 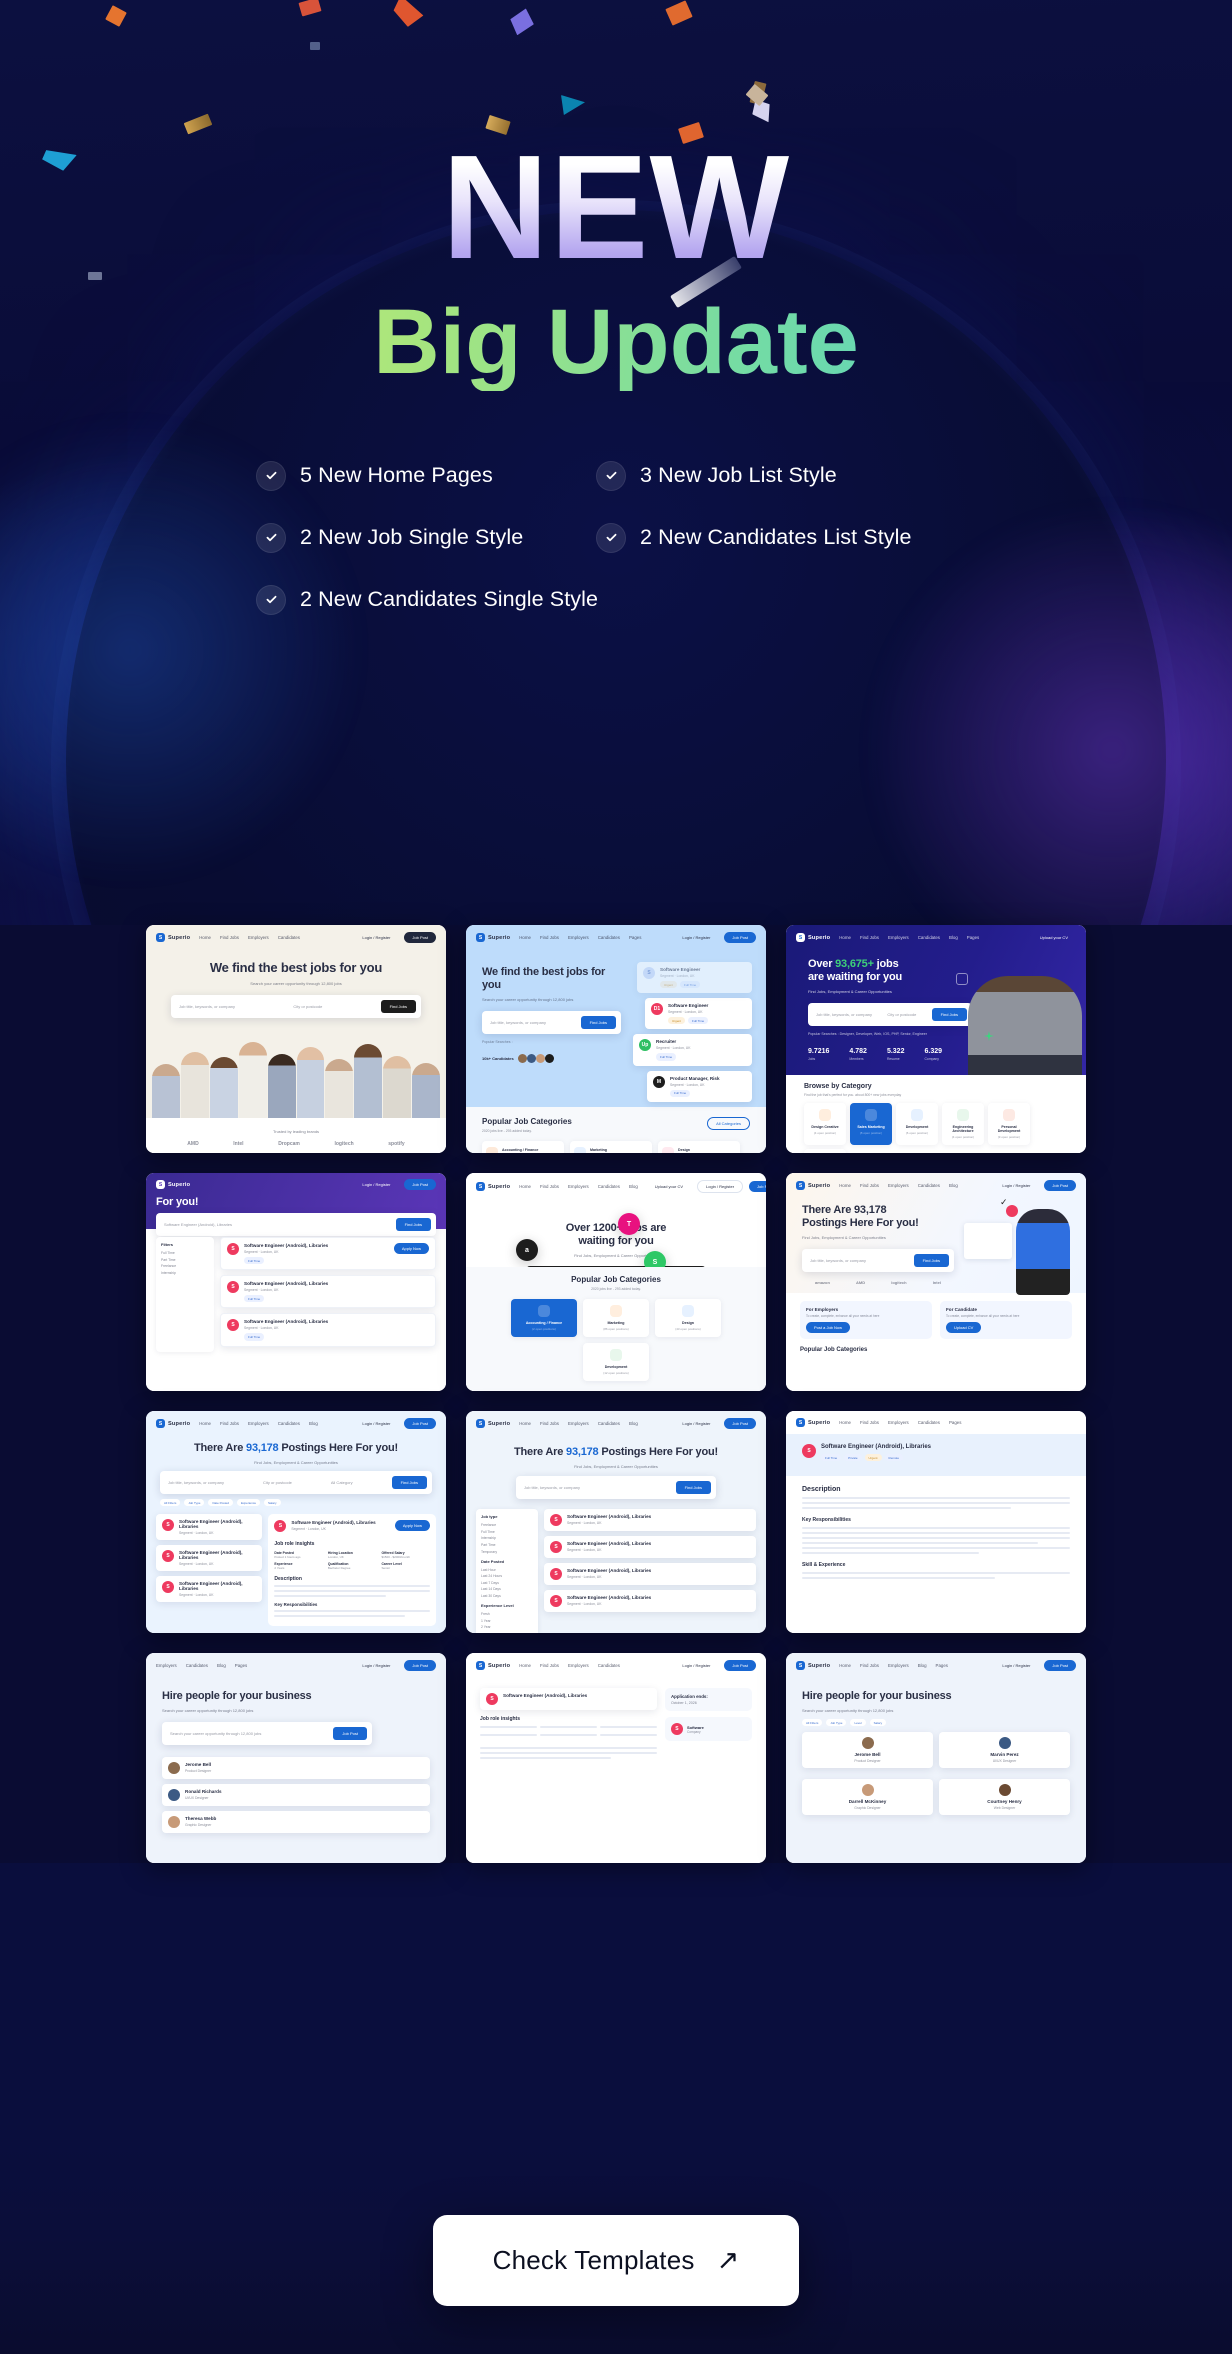 What do you see at coordinates (170, 1503) in the screenshot?
I see `filter-chip: All Filters` at bounding box center [170, 1503].